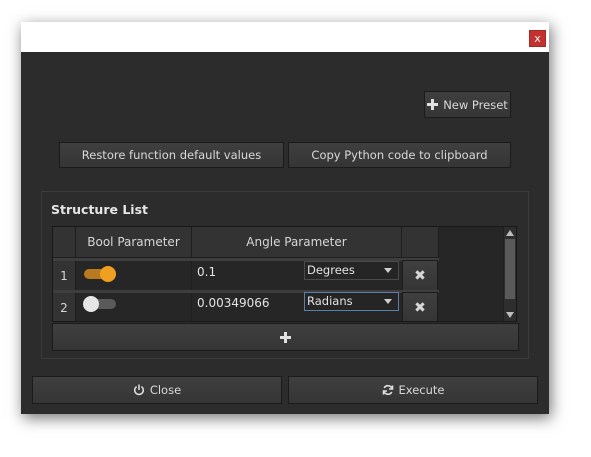 The height and width of the screenshot is (457, 591). What do you see at coordinates (91, 304) in the screenshot?
I see `bool-toggle-2-knob` at bounding box center [91, 304].